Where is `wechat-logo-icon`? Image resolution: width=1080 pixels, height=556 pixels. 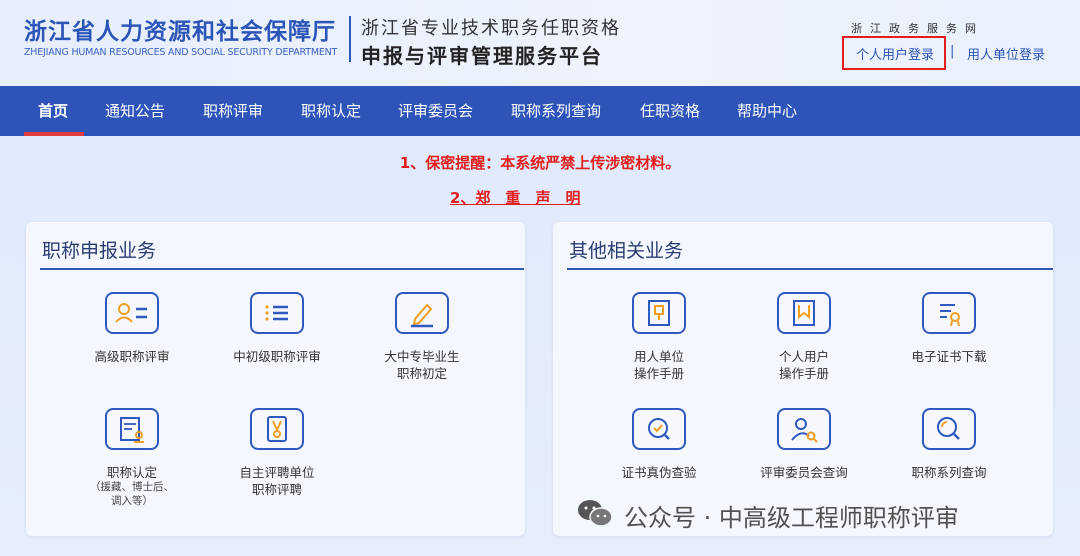
wechat-logo-icon is located at coordinates (595, 513).